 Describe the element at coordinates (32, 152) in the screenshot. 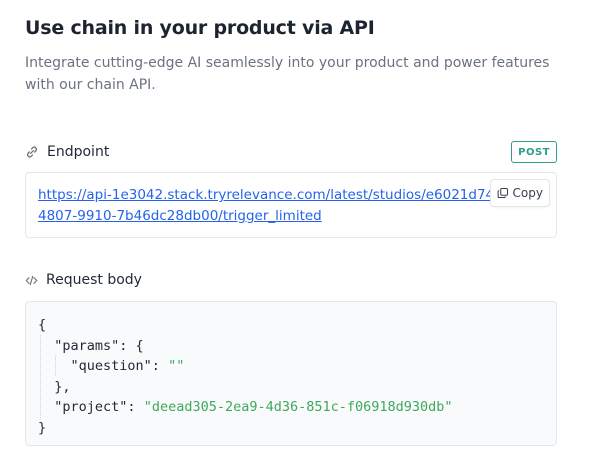

I see `link-icon` at that location.